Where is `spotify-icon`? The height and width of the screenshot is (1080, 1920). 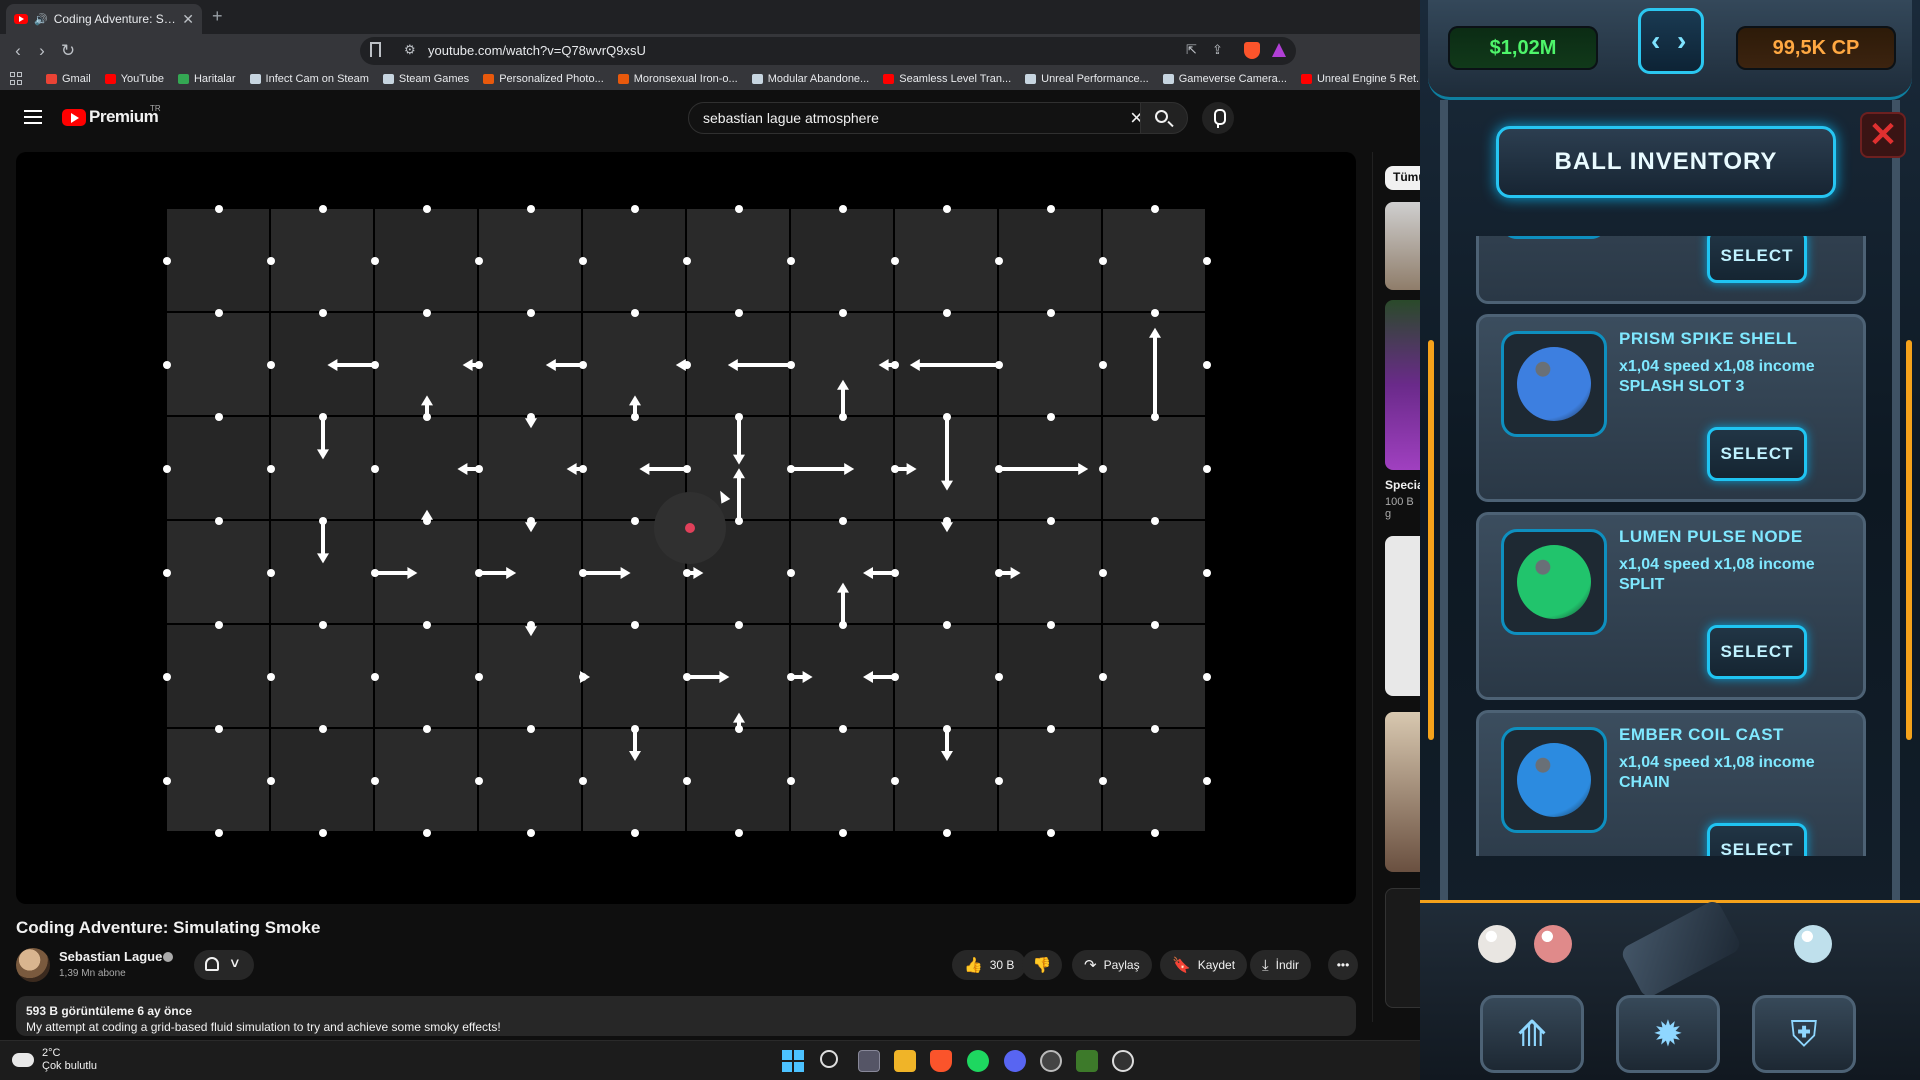 spotify-icon is located at coordinates (978, 1061).